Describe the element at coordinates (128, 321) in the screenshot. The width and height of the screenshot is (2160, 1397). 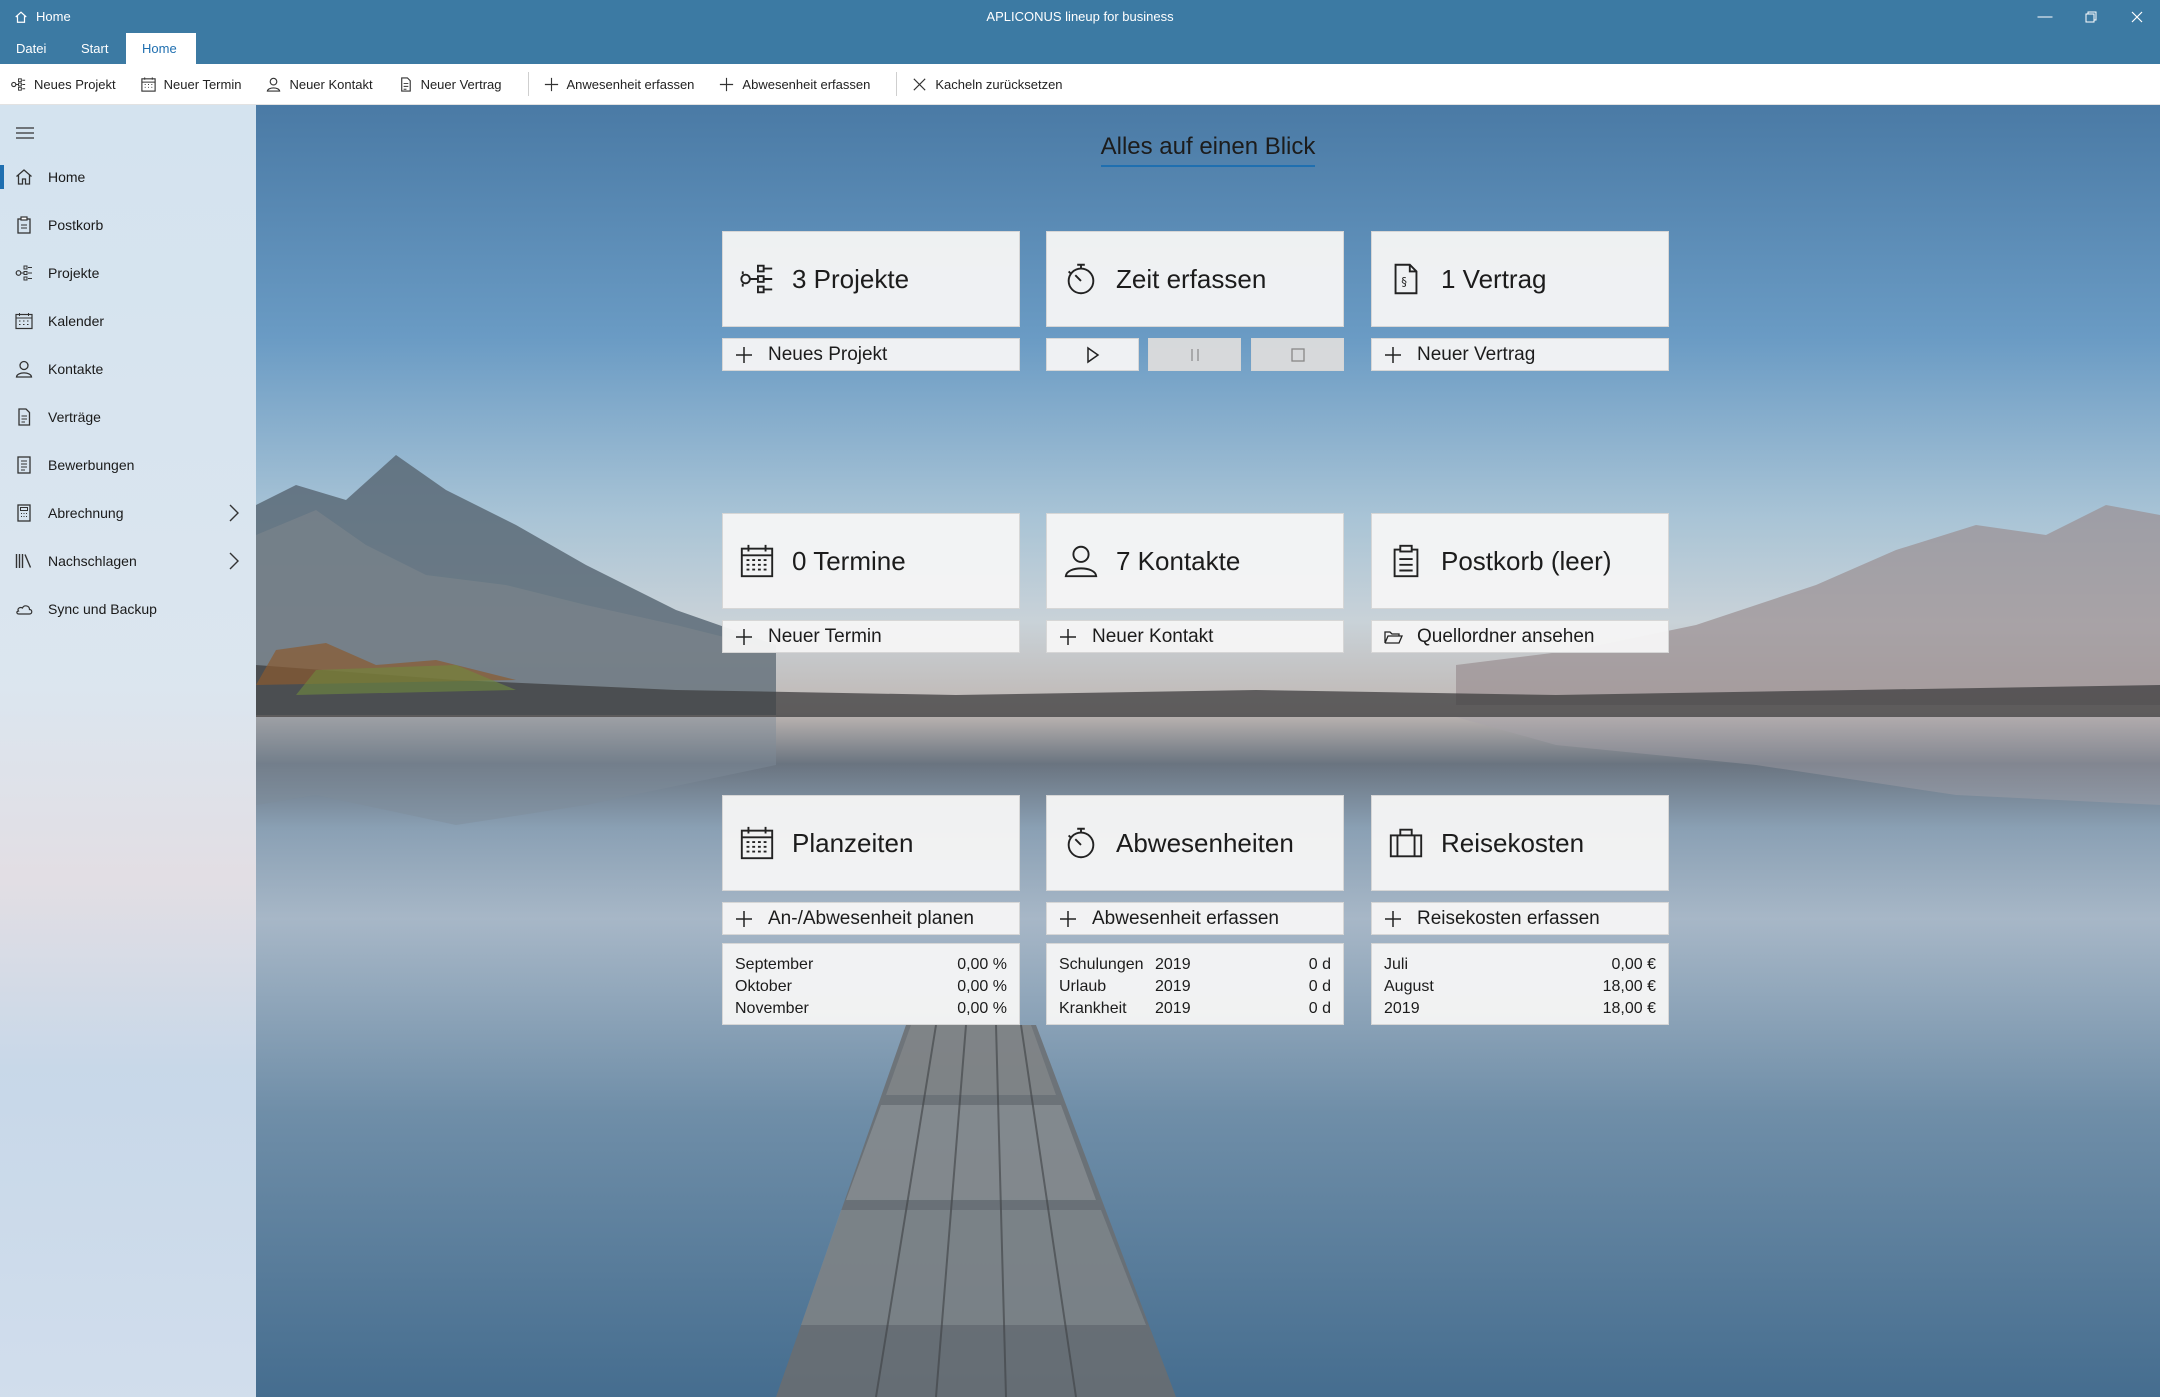
I see `sidebar-item-kalender: Kalender` at that location.